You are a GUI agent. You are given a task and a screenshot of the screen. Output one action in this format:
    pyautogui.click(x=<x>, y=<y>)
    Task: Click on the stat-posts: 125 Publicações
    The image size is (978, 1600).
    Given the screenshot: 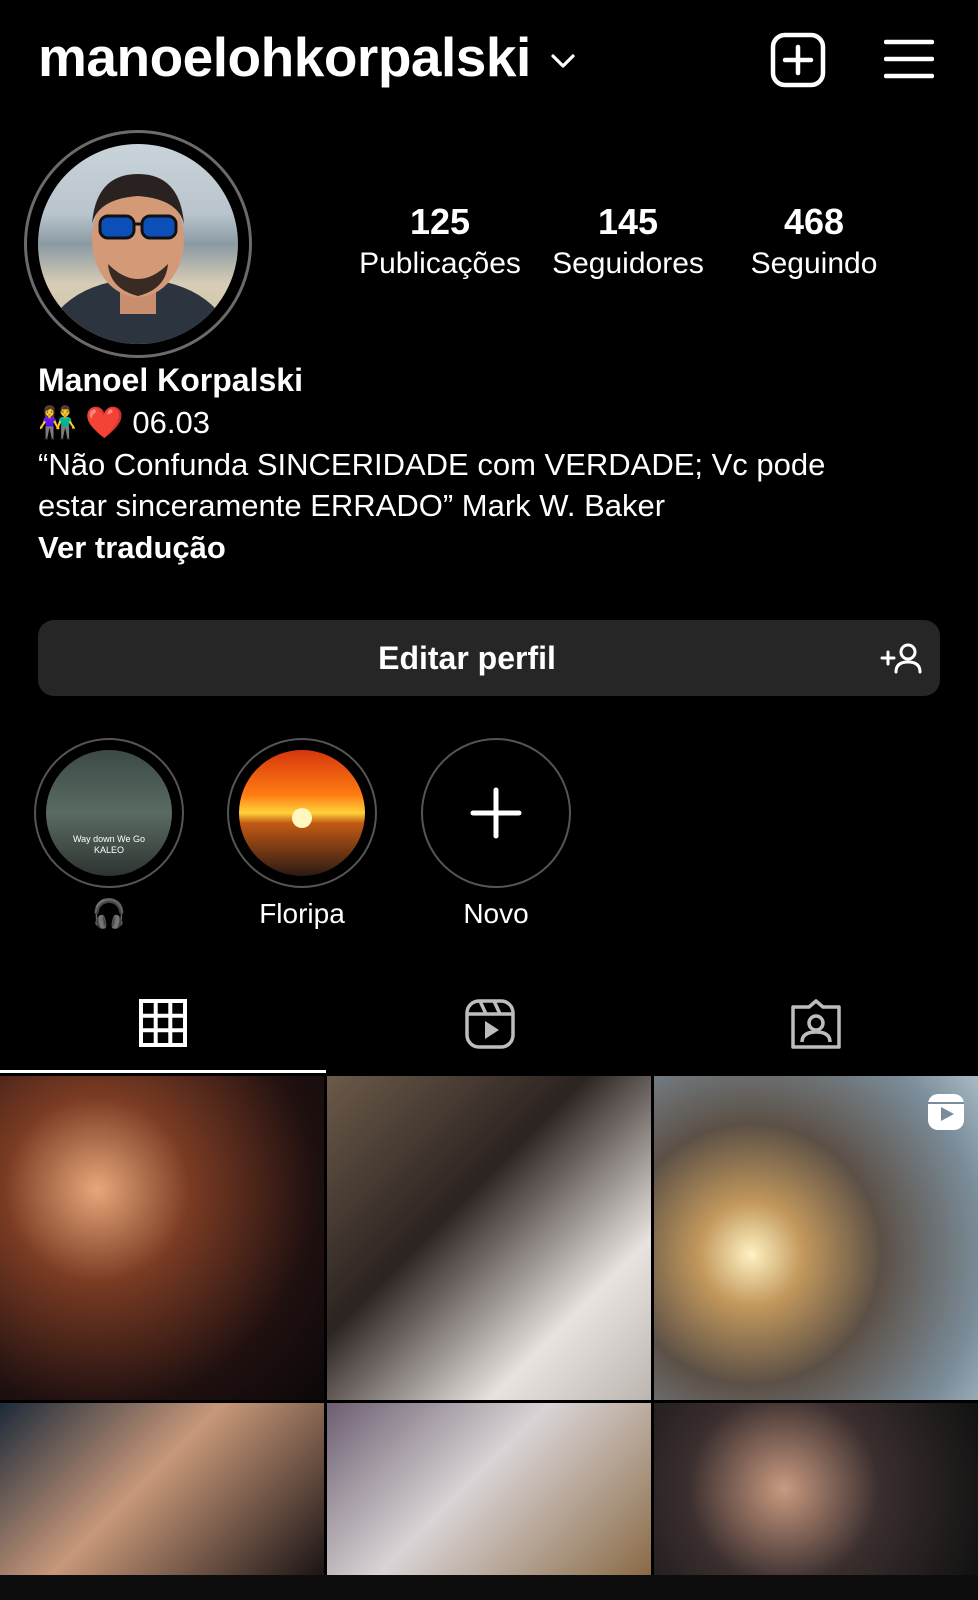 What is the action you would take?
    pyautogui.click(x=440, y=242)
    